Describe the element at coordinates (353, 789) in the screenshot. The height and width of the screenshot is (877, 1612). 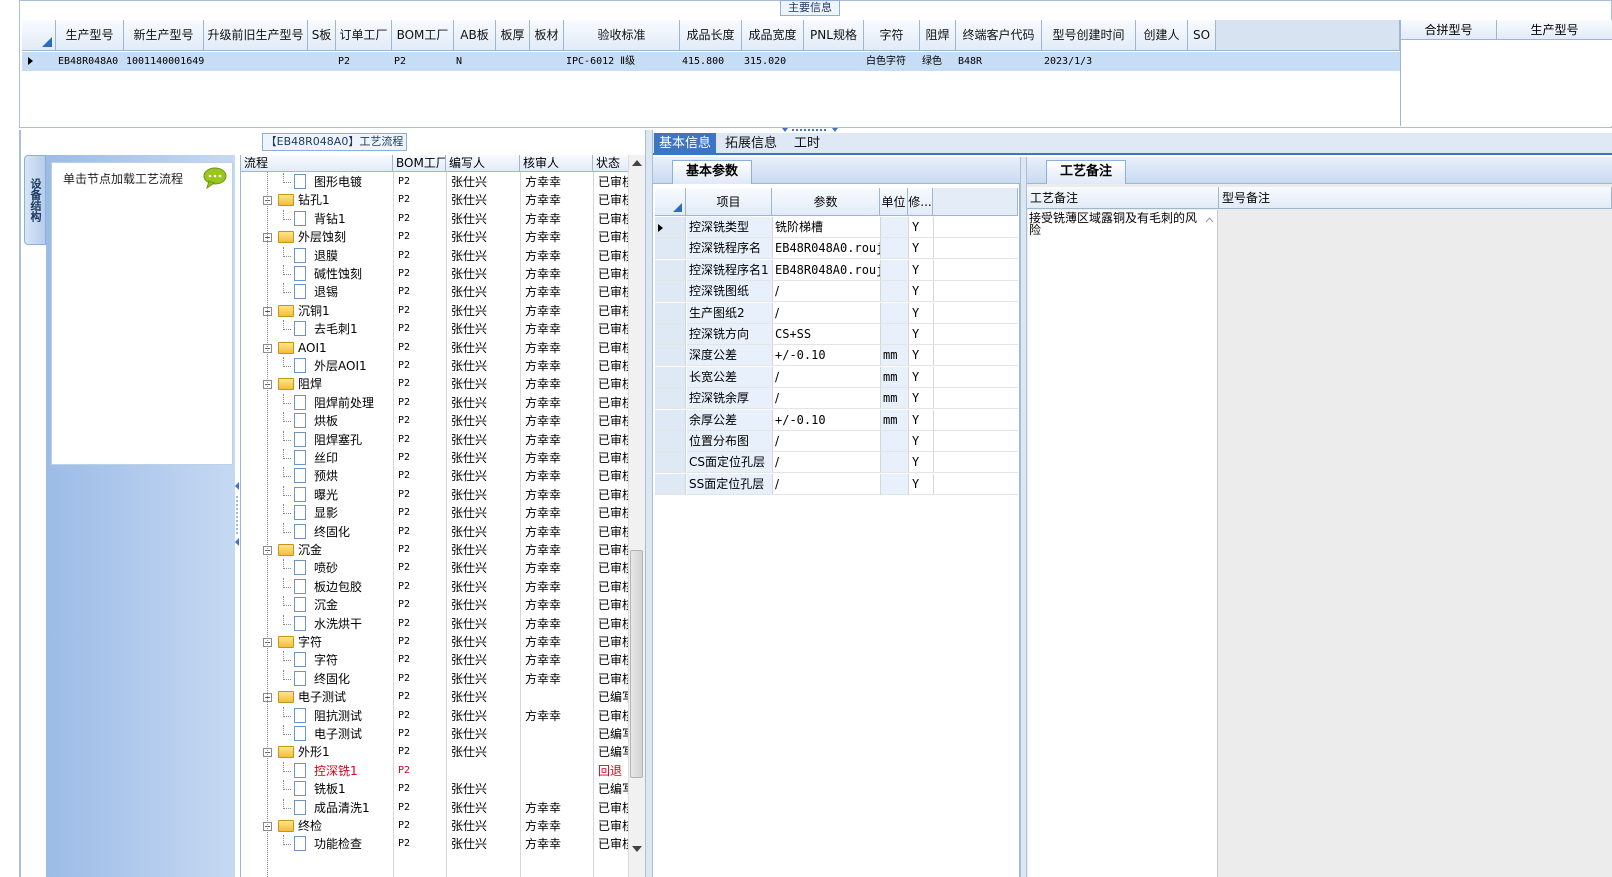
I see `node-label: 铣板1` at that location.